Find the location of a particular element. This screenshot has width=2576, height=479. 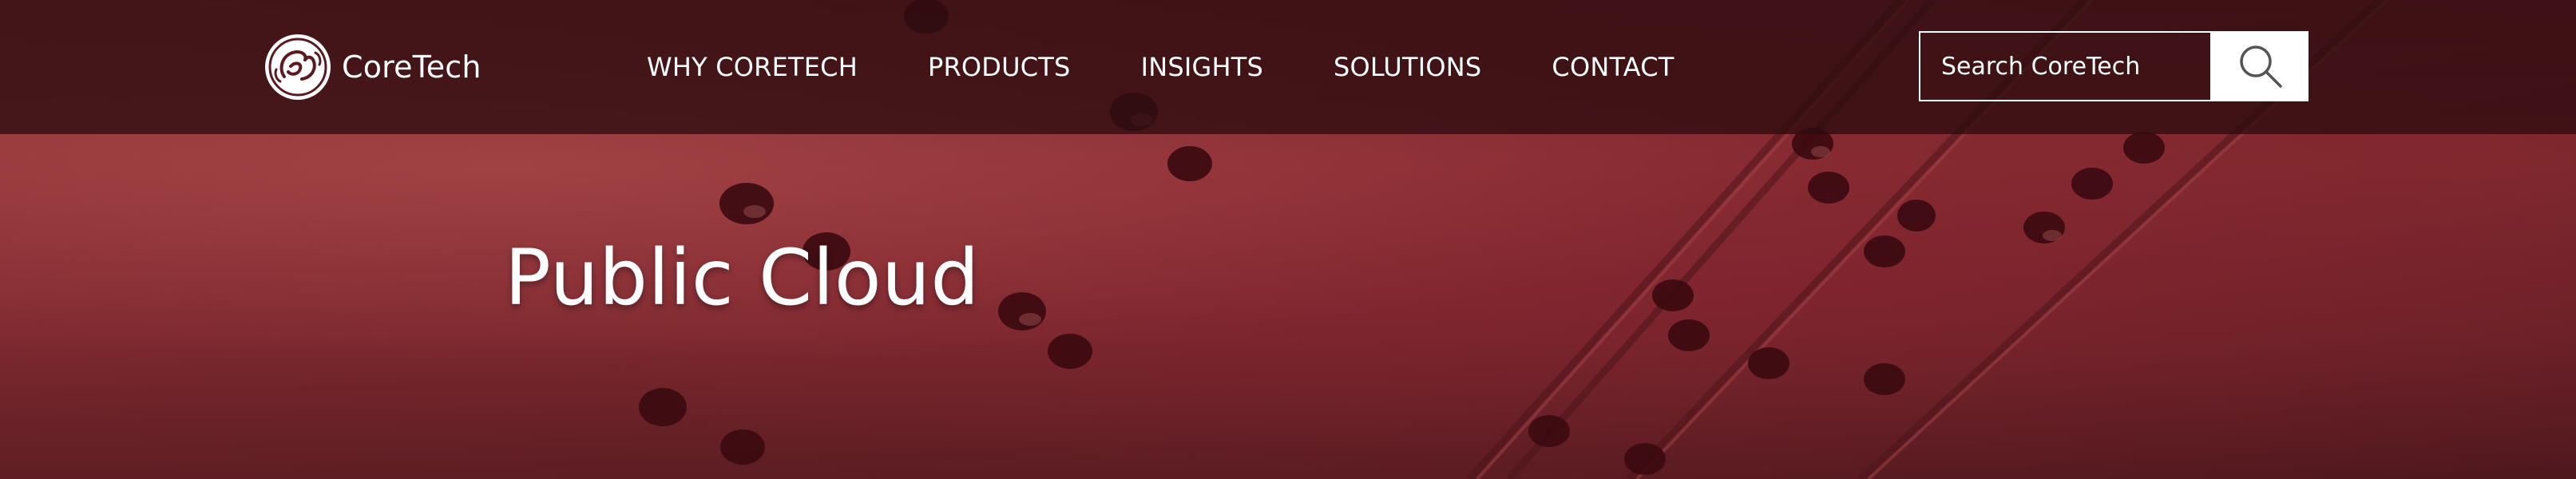

nav-item-products: PRODUCTS is located at coordinates (1000, 67).